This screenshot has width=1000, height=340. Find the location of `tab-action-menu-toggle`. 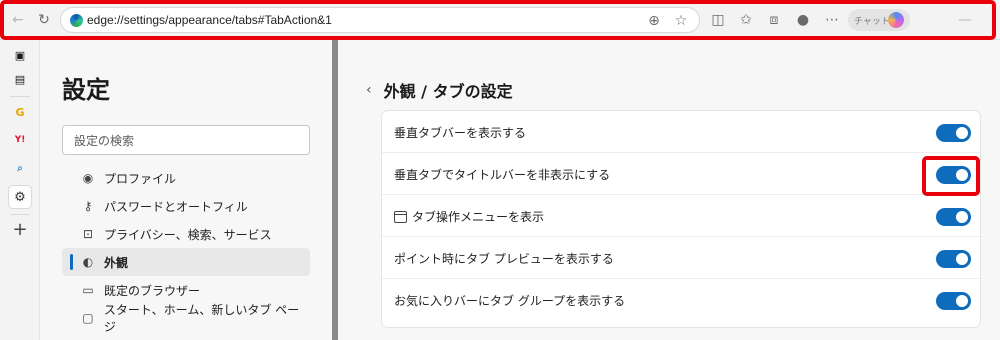

tab-action-menu-toggle is located at coordinates (953, 217).